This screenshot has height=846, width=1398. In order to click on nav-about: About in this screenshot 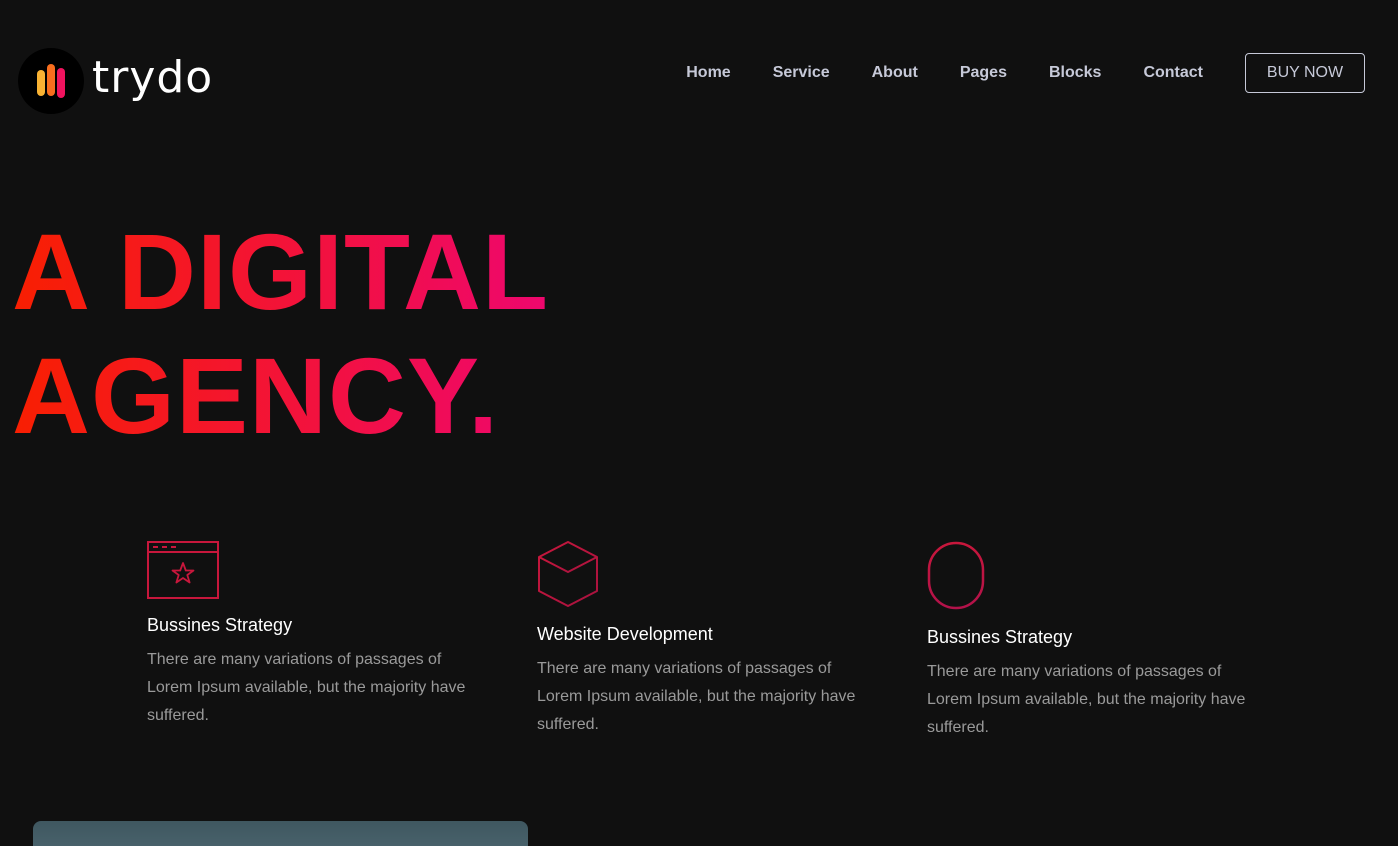, I will do `click(895, 73)`.